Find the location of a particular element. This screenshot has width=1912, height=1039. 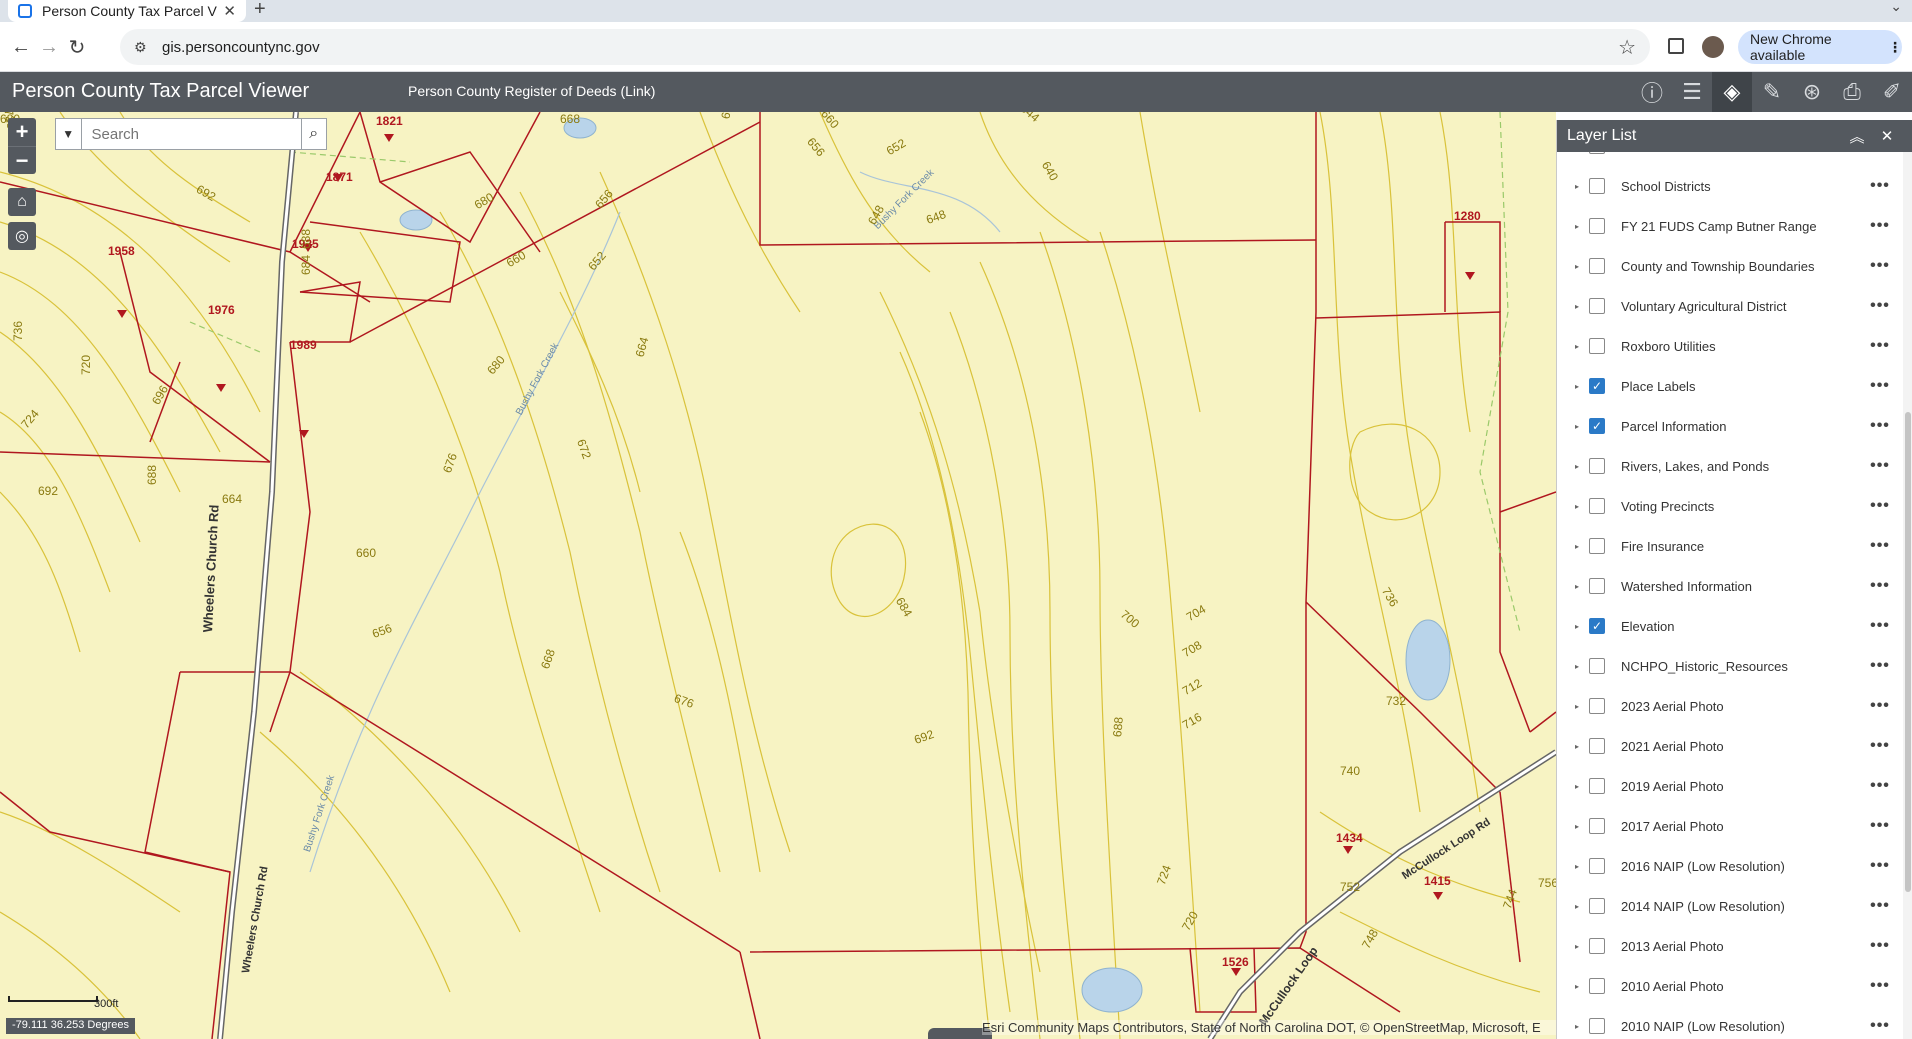

parcel-label: 1415 is located at coordinates (1437, 881).